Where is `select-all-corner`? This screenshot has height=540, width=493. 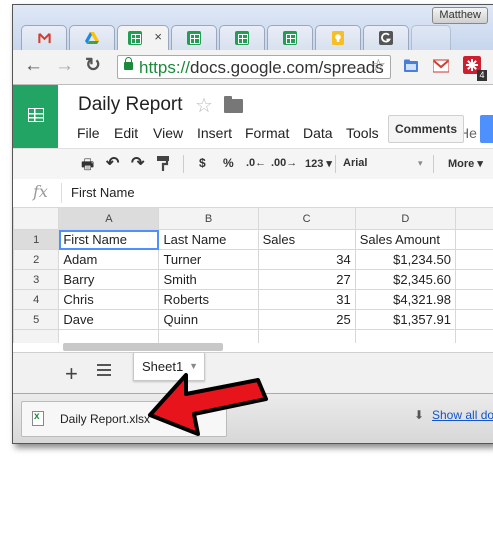 select-all-corner is located at coordinates (36, 218).